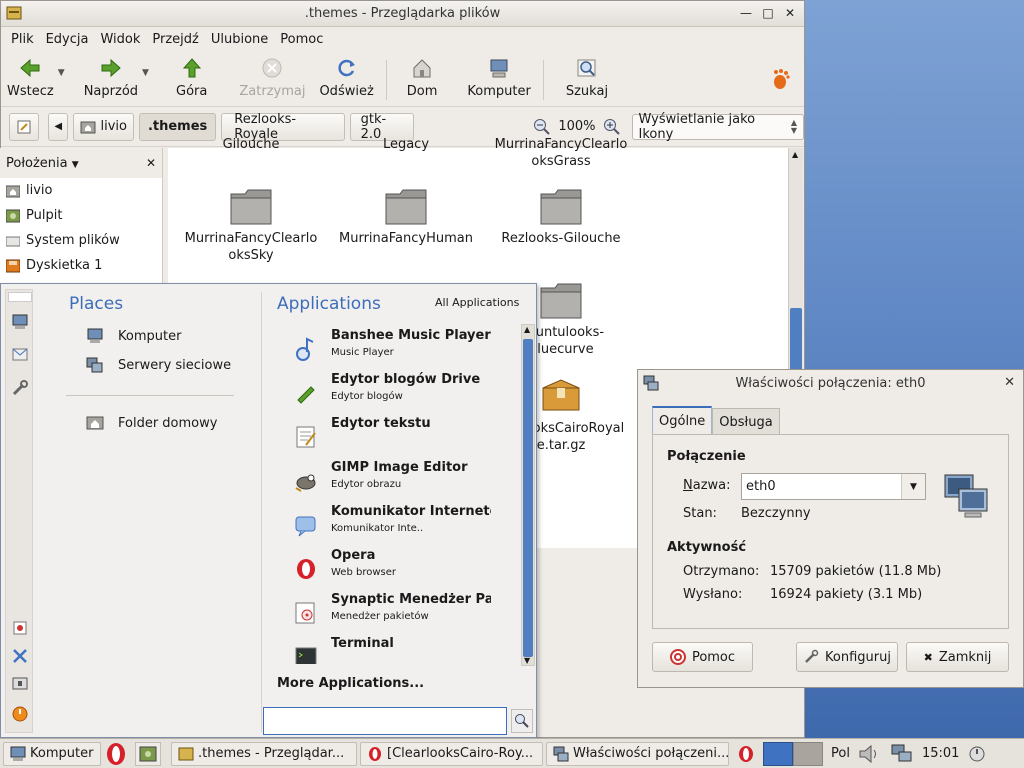 This screenshot has width=1024, height=768. Describe the element at coordinates (928, 657) in the screenshot. I see `close-icon: ✖` at that location.